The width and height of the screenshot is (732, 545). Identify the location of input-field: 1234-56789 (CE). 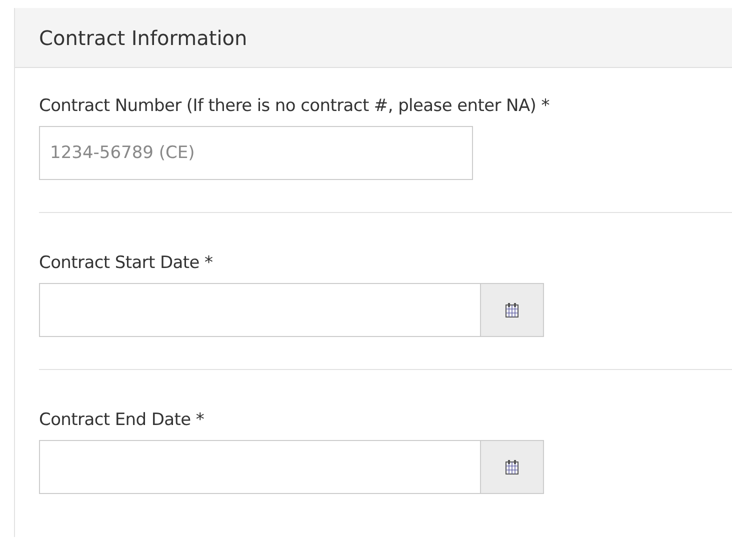
(256, 153).